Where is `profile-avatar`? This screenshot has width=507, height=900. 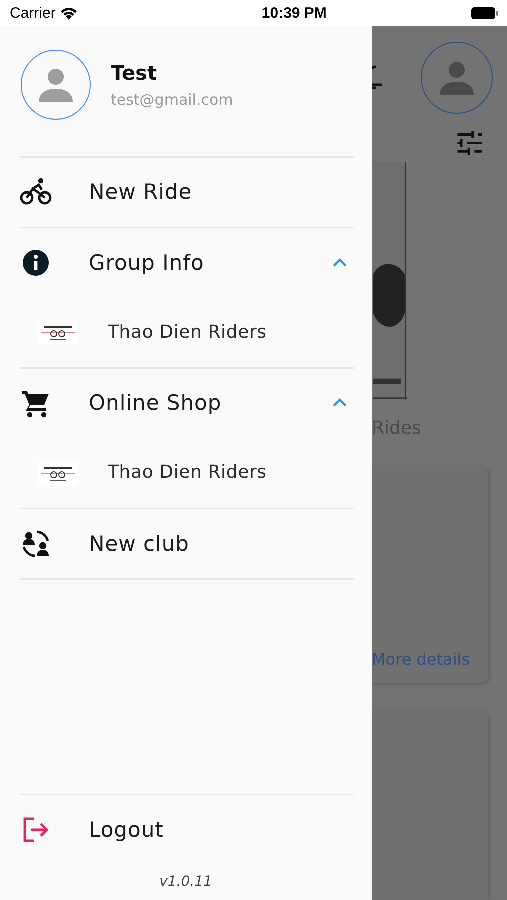
profile-avatar is located at coordinates (457, 78).